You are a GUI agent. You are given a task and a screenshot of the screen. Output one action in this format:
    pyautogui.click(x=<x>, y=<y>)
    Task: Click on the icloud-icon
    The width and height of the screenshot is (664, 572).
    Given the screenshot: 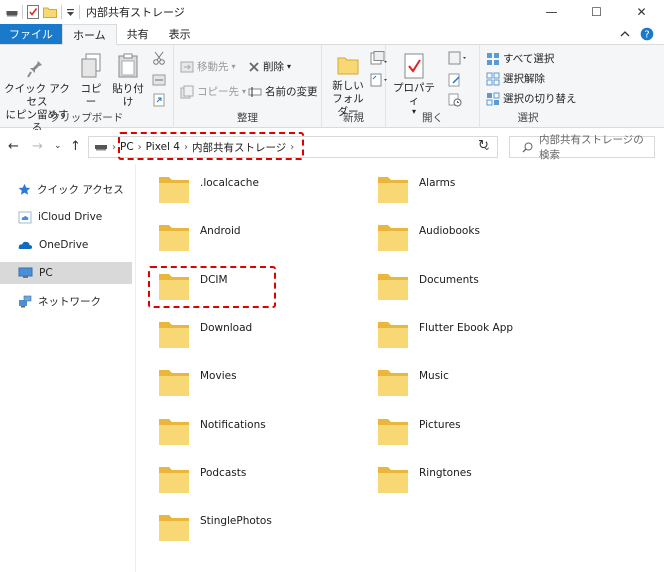 What is the action you would take?
    pyautogui.click(x=25, y=217)
    